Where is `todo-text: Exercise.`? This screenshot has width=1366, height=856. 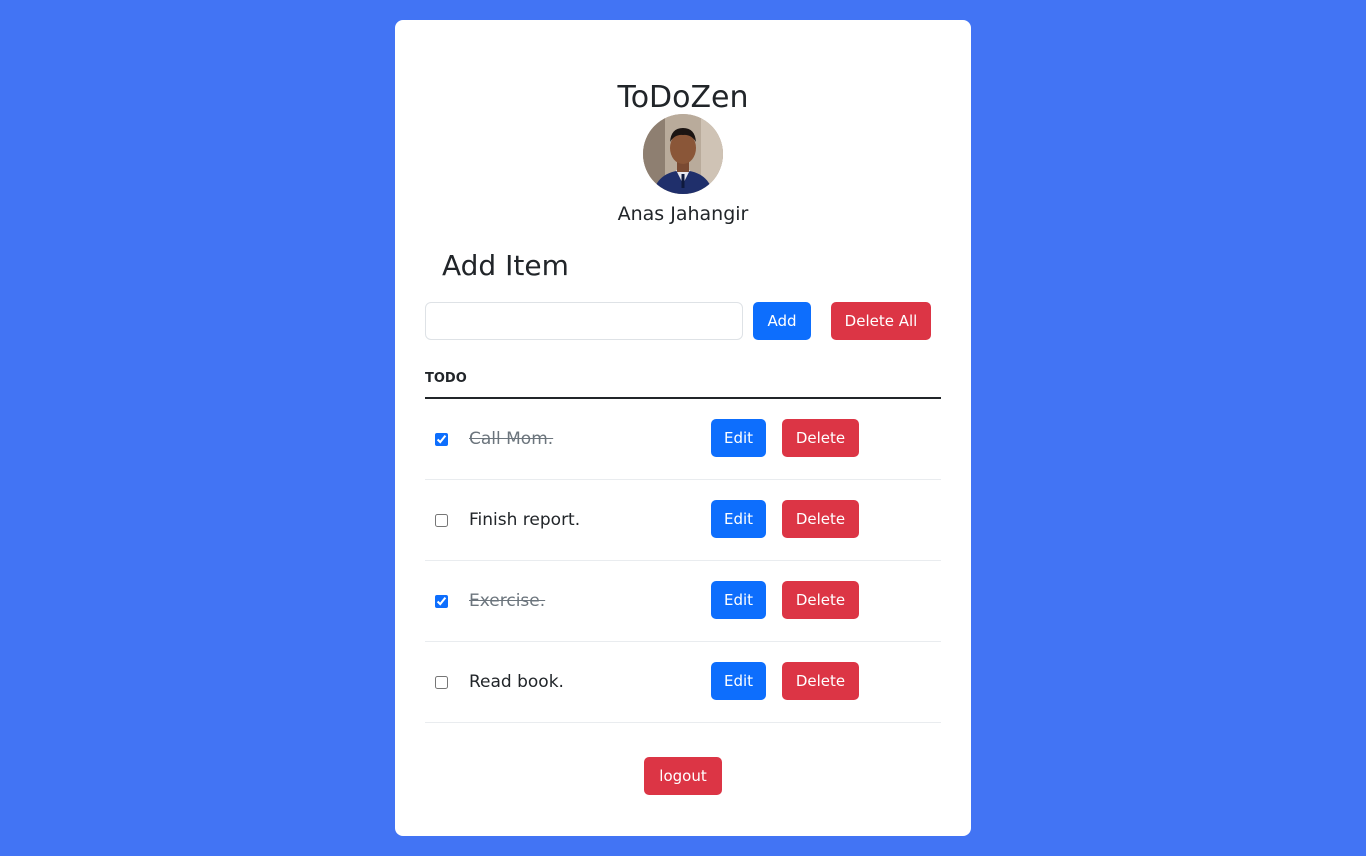 todo-text: Exercise. is located at coordinates (507, 601).